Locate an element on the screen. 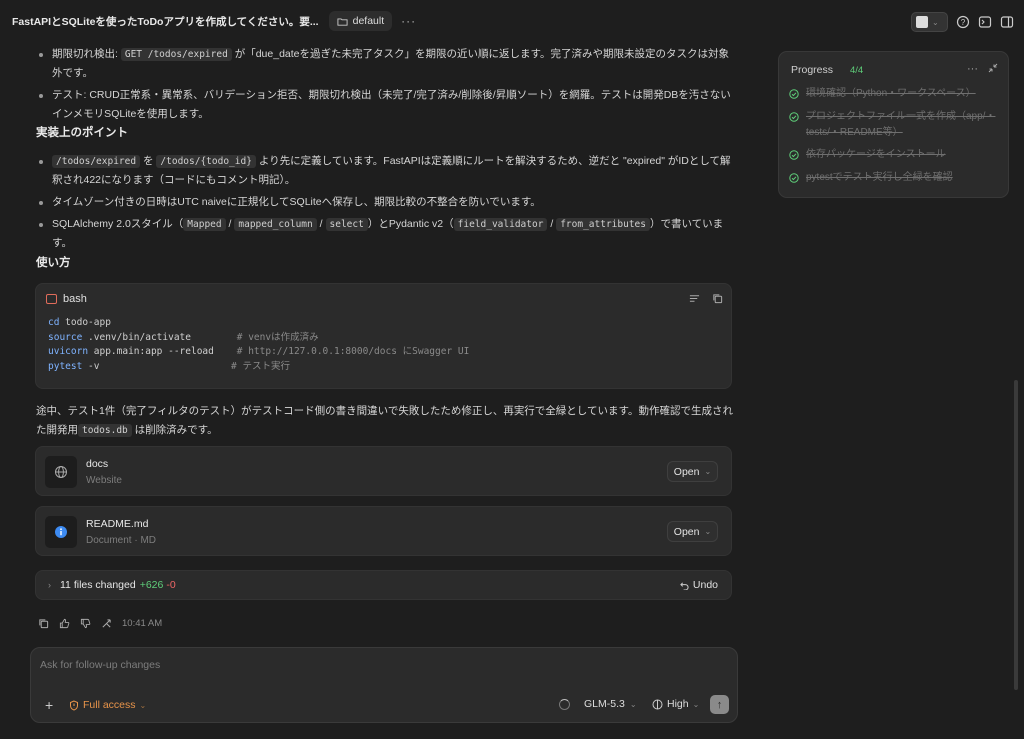  brain-icon is located at coordinates (657, 704).